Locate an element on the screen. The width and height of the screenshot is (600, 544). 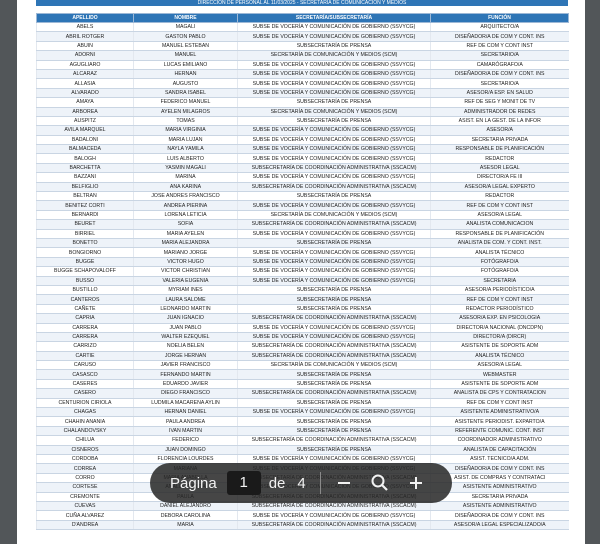
table-cell: BONETTO is located at coordinates (85, 243).